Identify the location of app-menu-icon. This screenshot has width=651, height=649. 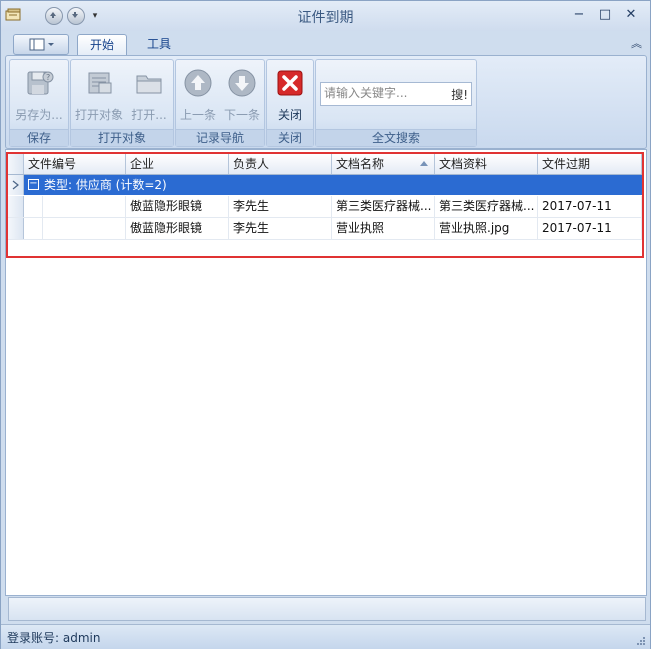
(41, 44).